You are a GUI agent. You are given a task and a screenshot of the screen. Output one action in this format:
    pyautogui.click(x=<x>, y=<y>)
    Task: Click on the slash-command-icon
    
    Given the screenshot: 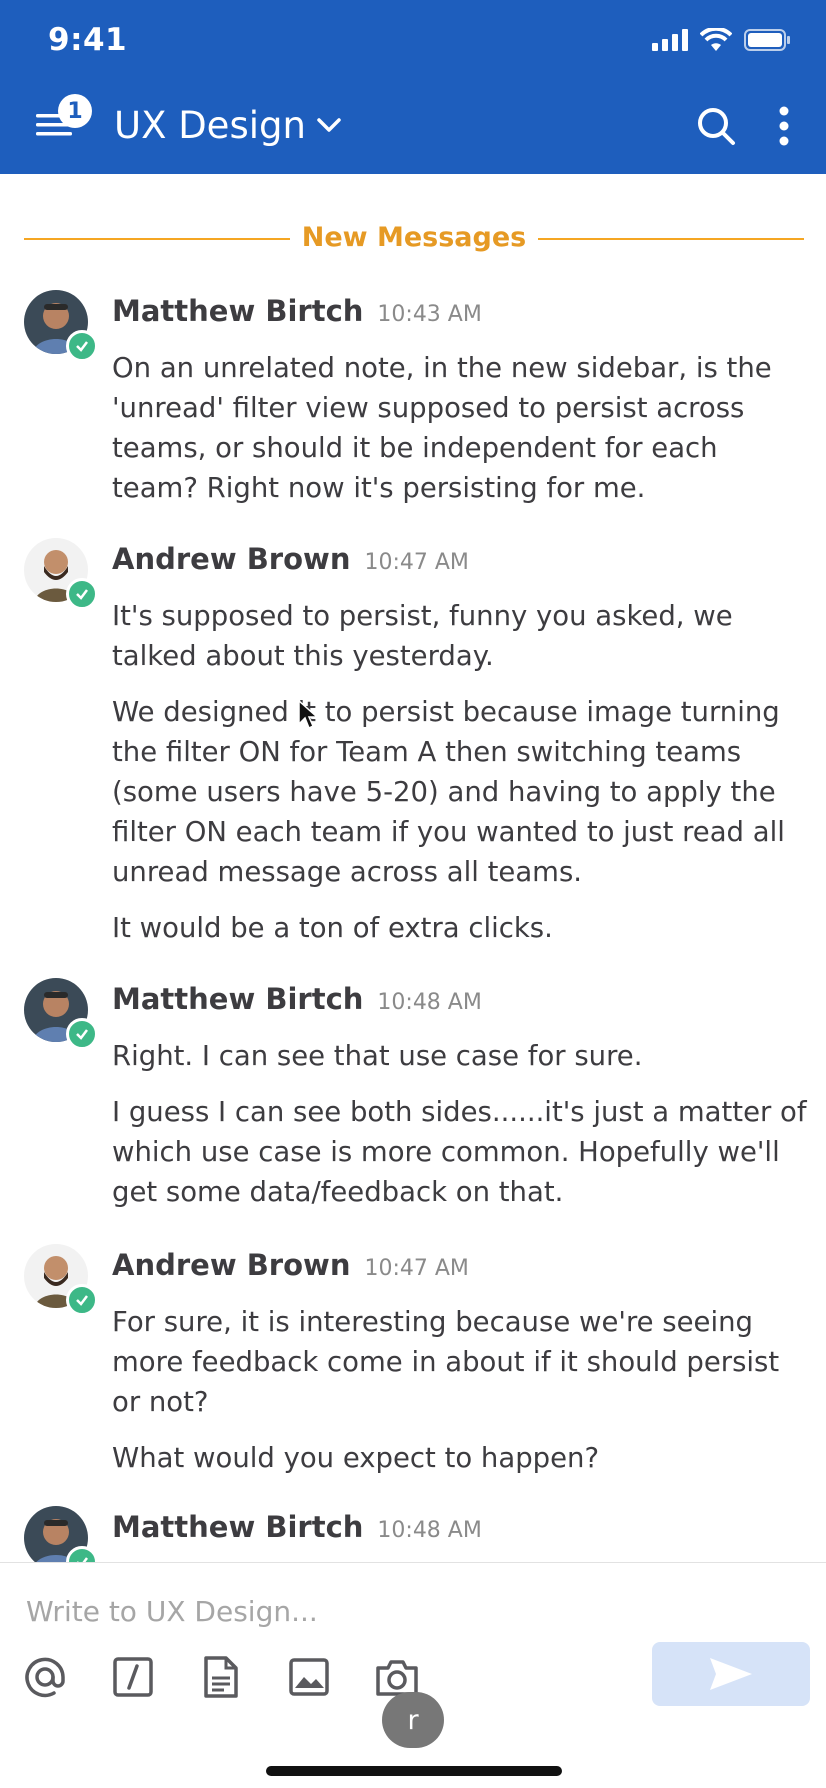 What is the action you would take?
    pyautogui.click(x=133, y=1677)
    